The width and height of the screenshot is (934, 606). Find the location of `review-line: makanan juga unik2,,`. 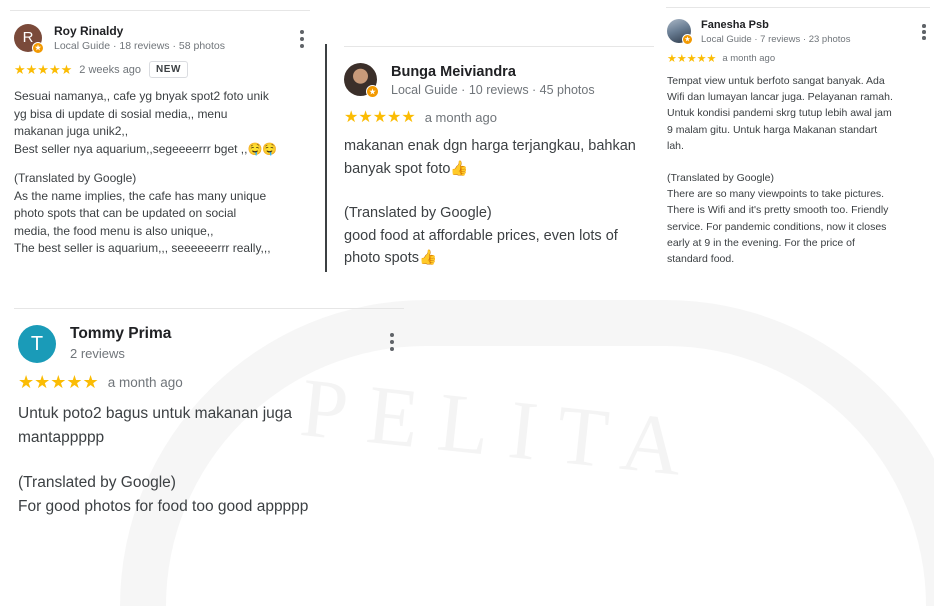

review-line: makanan juga unik2,, is located at coordinates (71, 131).